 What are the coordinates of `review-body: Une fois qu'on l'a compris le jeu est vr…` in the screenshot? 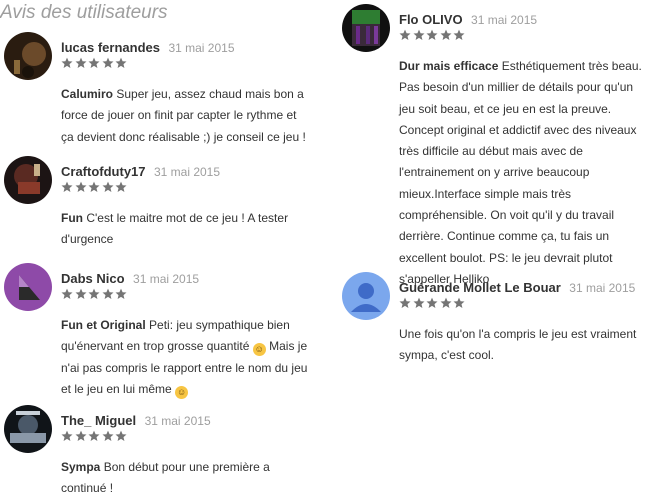 It's located at (523, 345).